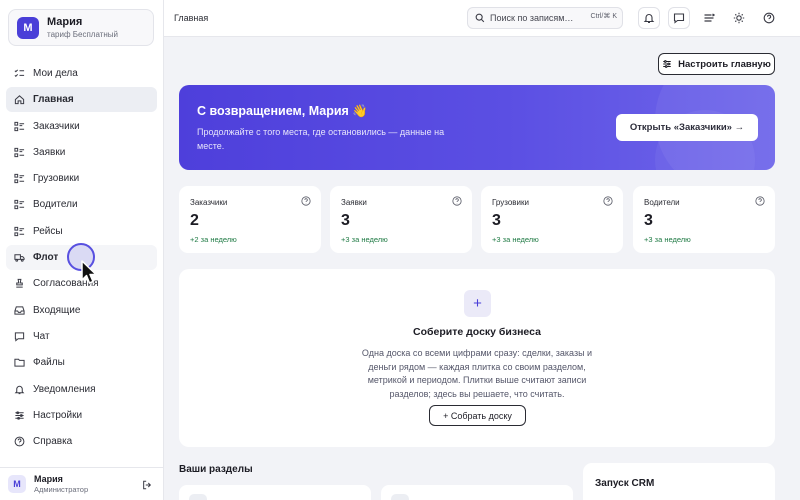 The width and height of the screenshot is (800, 500). I want to click on notifications-button, so click(649, 18).